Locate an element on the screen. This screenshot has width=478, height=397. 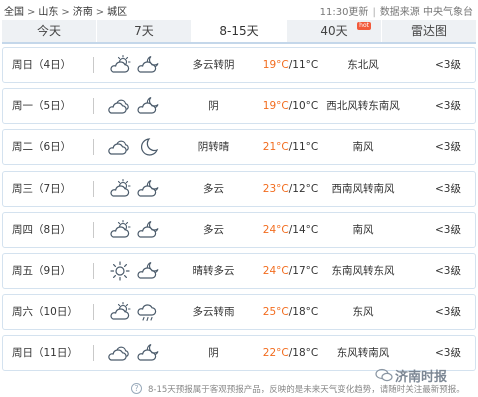
hot-badge: hot is located at coordinates (364, 26).